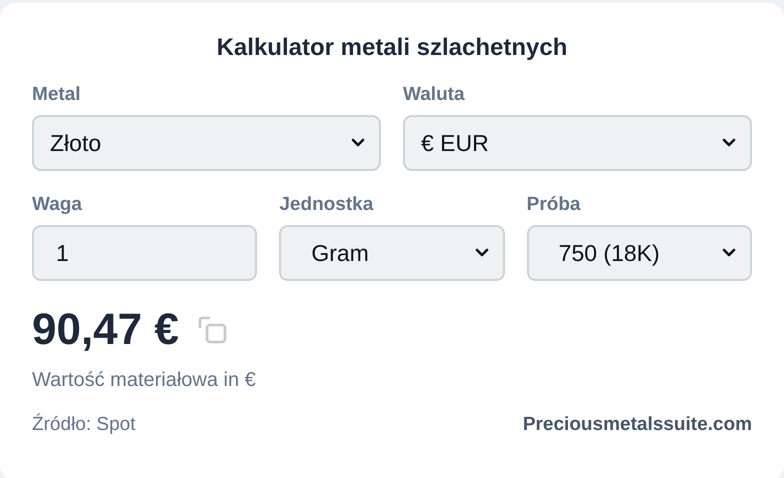 The width and height of the screenshot is (784, 478). I want to click on dropdown: € EUR, so click(577, 143).